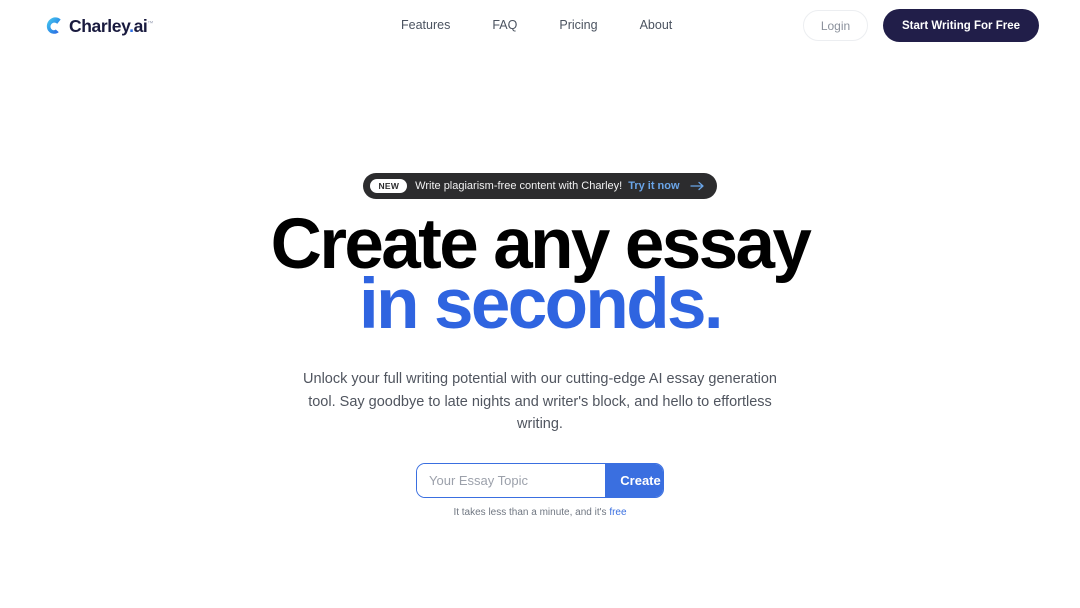 The width and height of the screenshot is (1080, 608). I want to click on essay-topic-input, so click(511, 480).